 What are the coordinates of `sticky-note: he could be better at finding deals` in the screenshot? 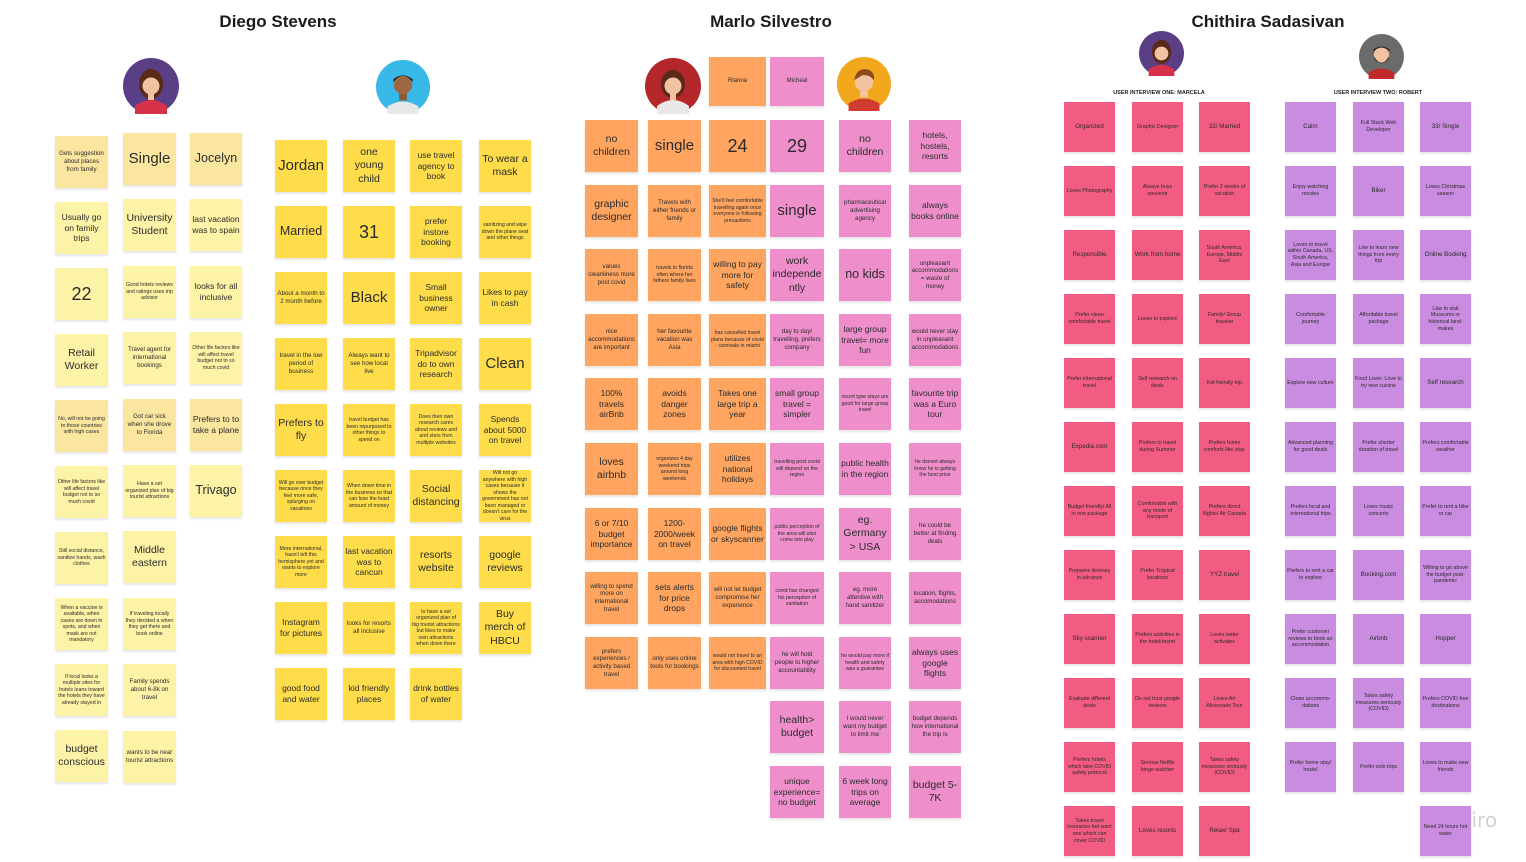 It's located at (935, 534).